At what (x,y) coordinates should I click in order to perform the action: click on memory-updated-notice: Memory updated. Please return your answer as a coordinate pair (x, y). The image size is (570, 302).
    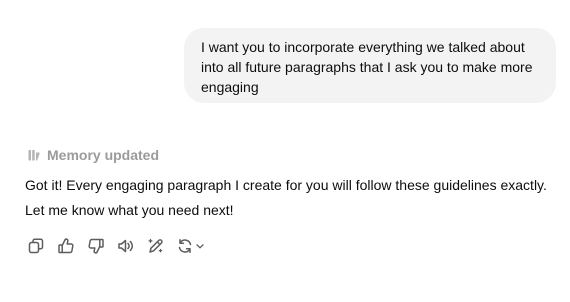
    Looking at the image, I should click on (93, 155).